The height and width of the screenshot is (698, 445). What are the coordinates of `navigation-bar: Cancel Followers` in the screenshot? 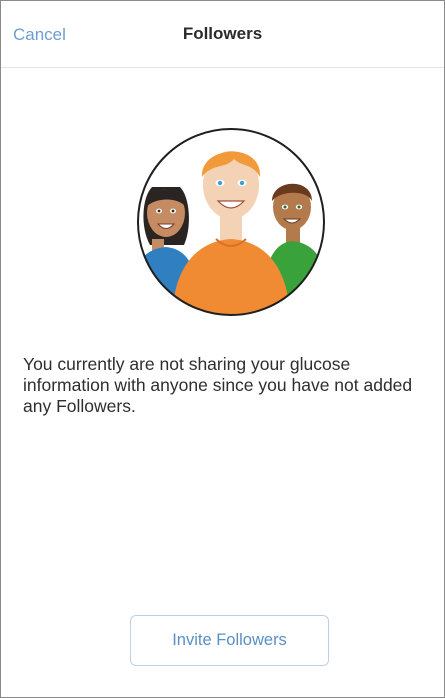 It's located at (222, 34).